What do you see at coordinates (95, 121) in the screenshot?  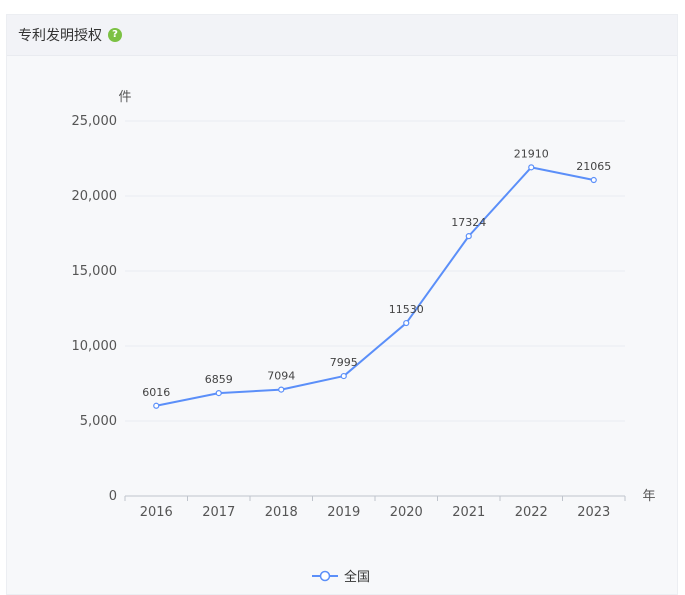 I see `y-tick-label: 25,000` at bounding box center [95, 121].